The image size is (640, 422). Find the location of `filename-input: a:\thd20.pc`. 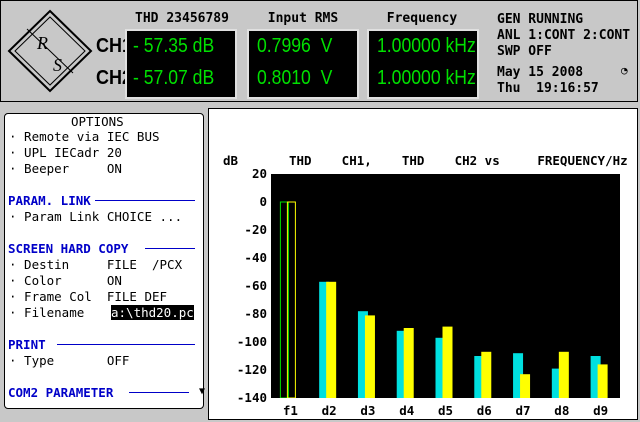

filename-input: a:\thd20.pc is located at coordinates (152, 312).